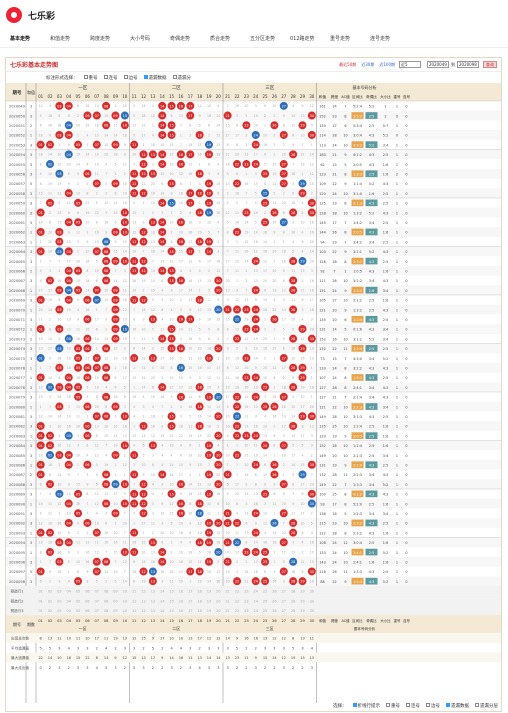 The image size is (508, 713). Describe the element at coordinates (322, 417) in the screenshot. I see `stat-cell: 149` at that location.